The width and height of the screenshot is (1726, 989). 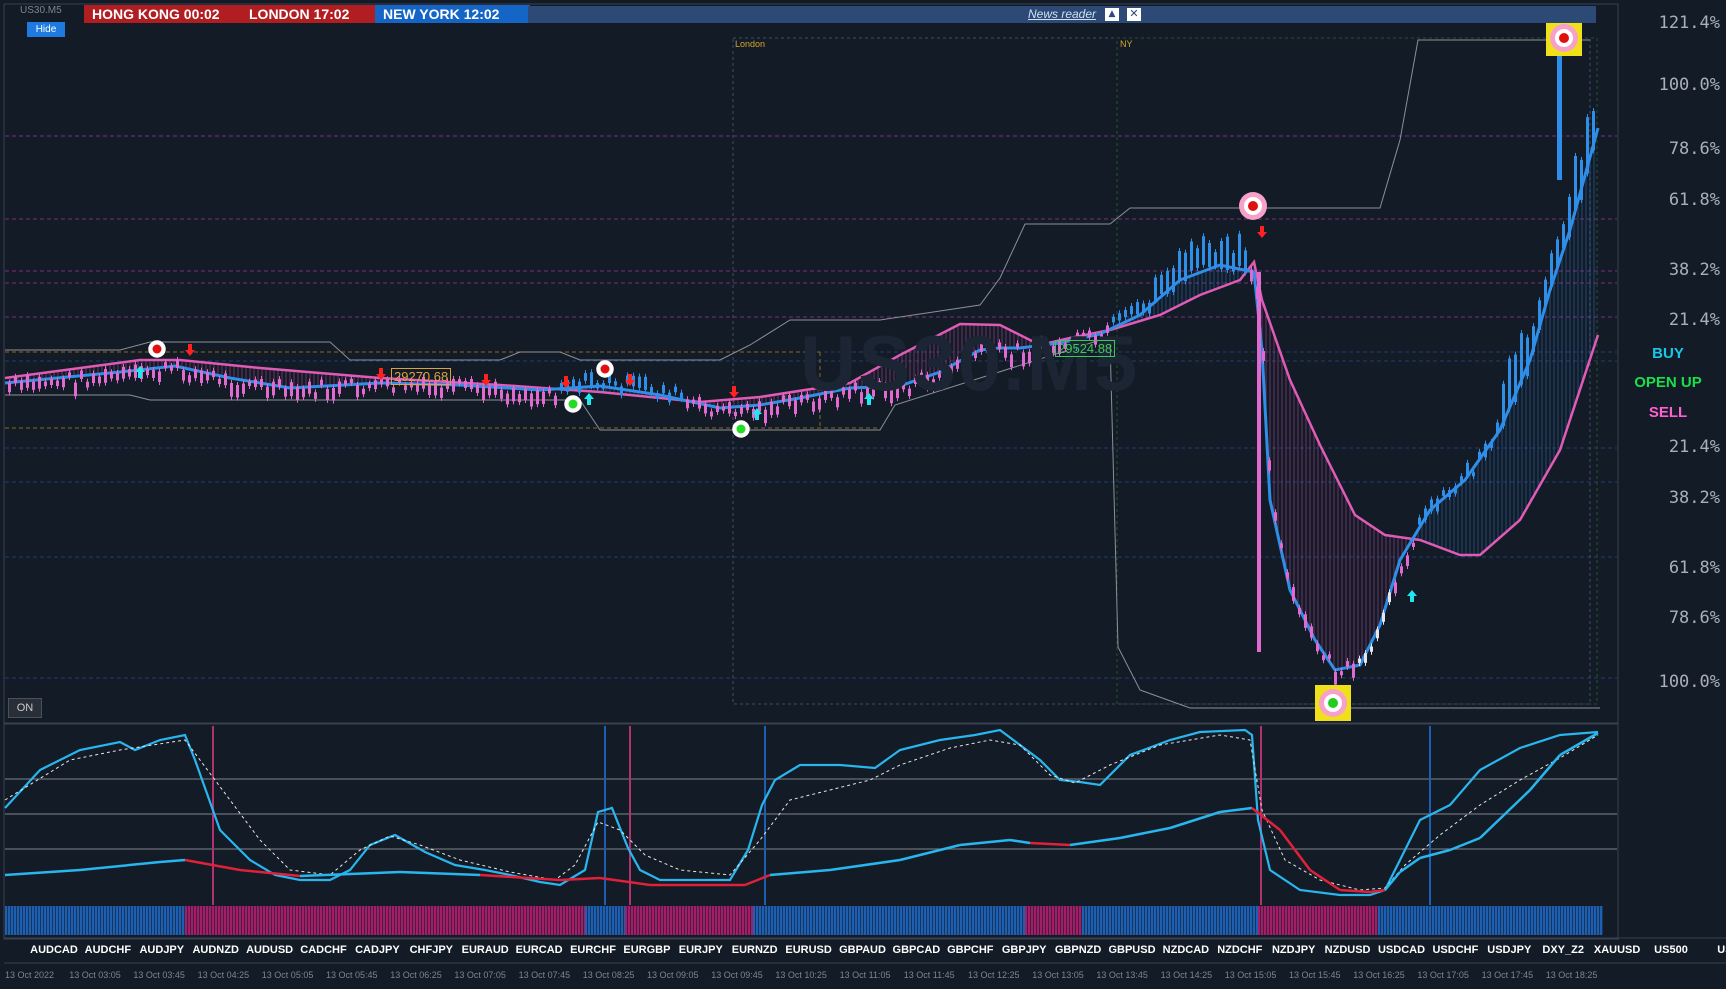 What do you see at coordinates (1402, 950) in the screenshot?
I see `pair-button-usdcad: USDCAD` at bounding box center [1402, 950].